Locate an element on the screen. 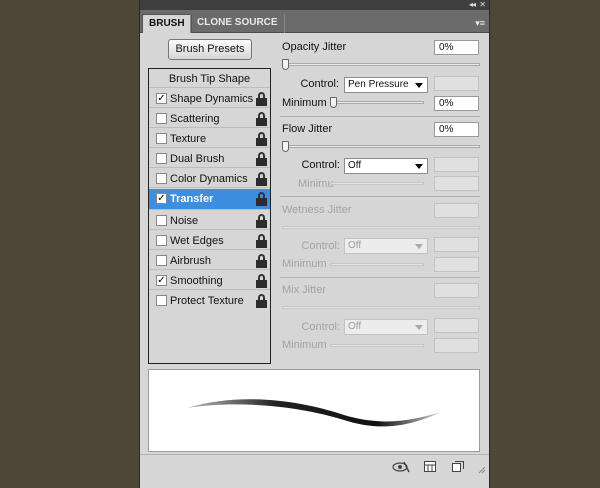 This screenshot has height=488, width=600. option-texture: Texture is located at coordinates (209, 139).